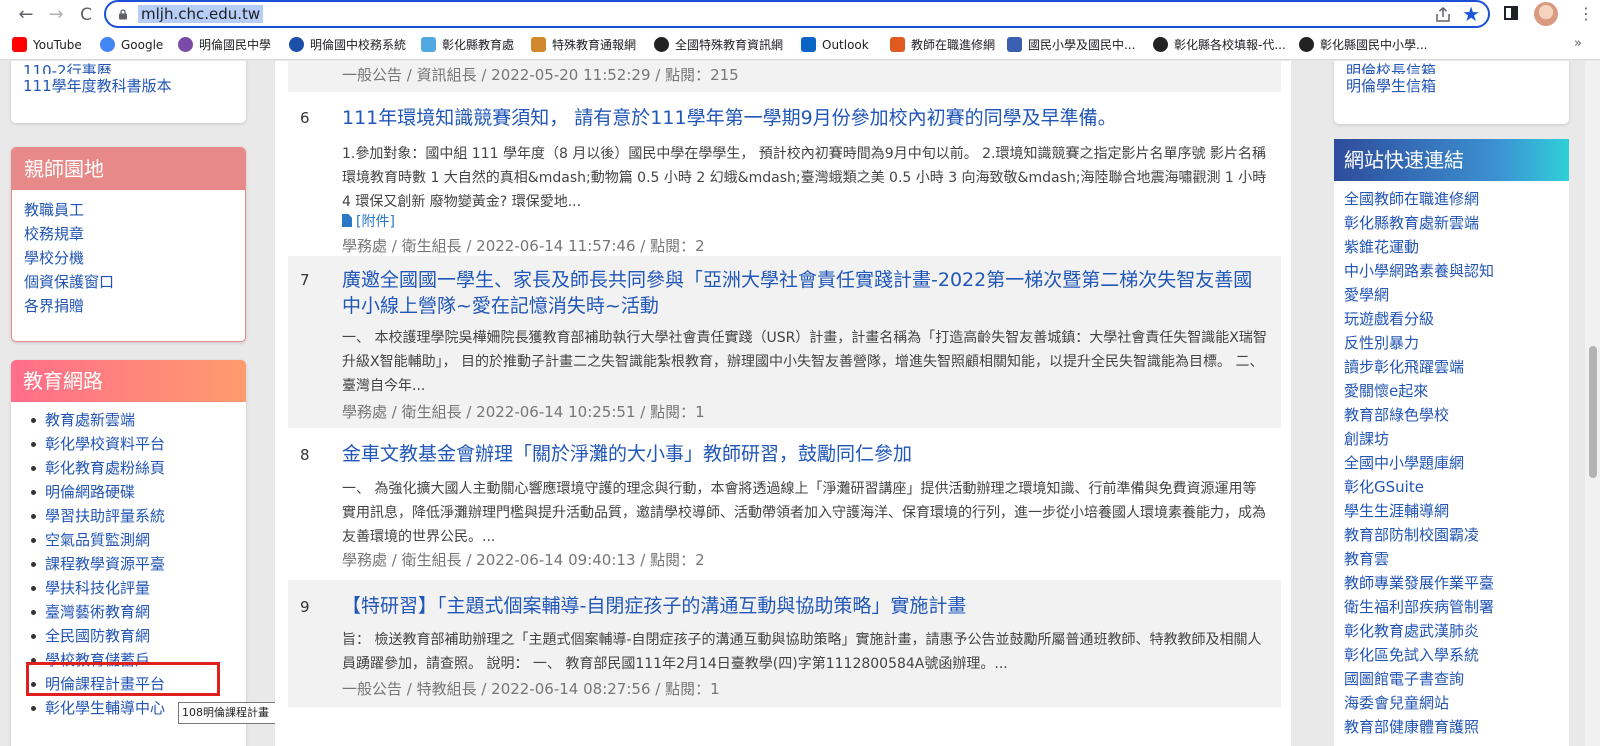  Describe the element at coordinates (145, 444) in the screenshot. I see `edu-link: 彰化學校資料平台` at that location.